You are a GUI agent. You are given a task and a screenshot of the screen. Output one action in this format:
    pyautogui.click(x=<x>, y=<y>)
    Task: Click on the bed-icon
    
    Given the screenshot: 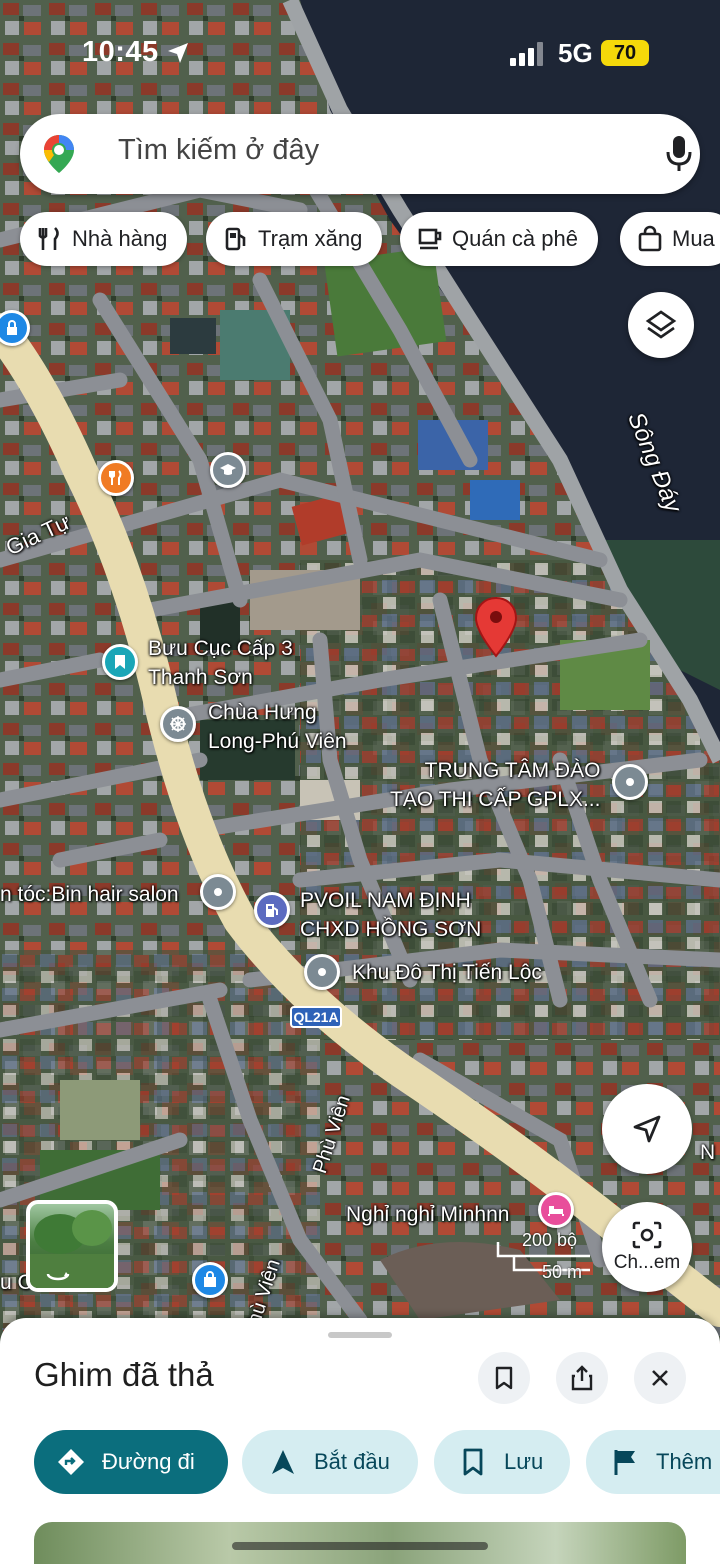 What is the action you would take?
    pyautogui.click(x=556, y=1211)
    